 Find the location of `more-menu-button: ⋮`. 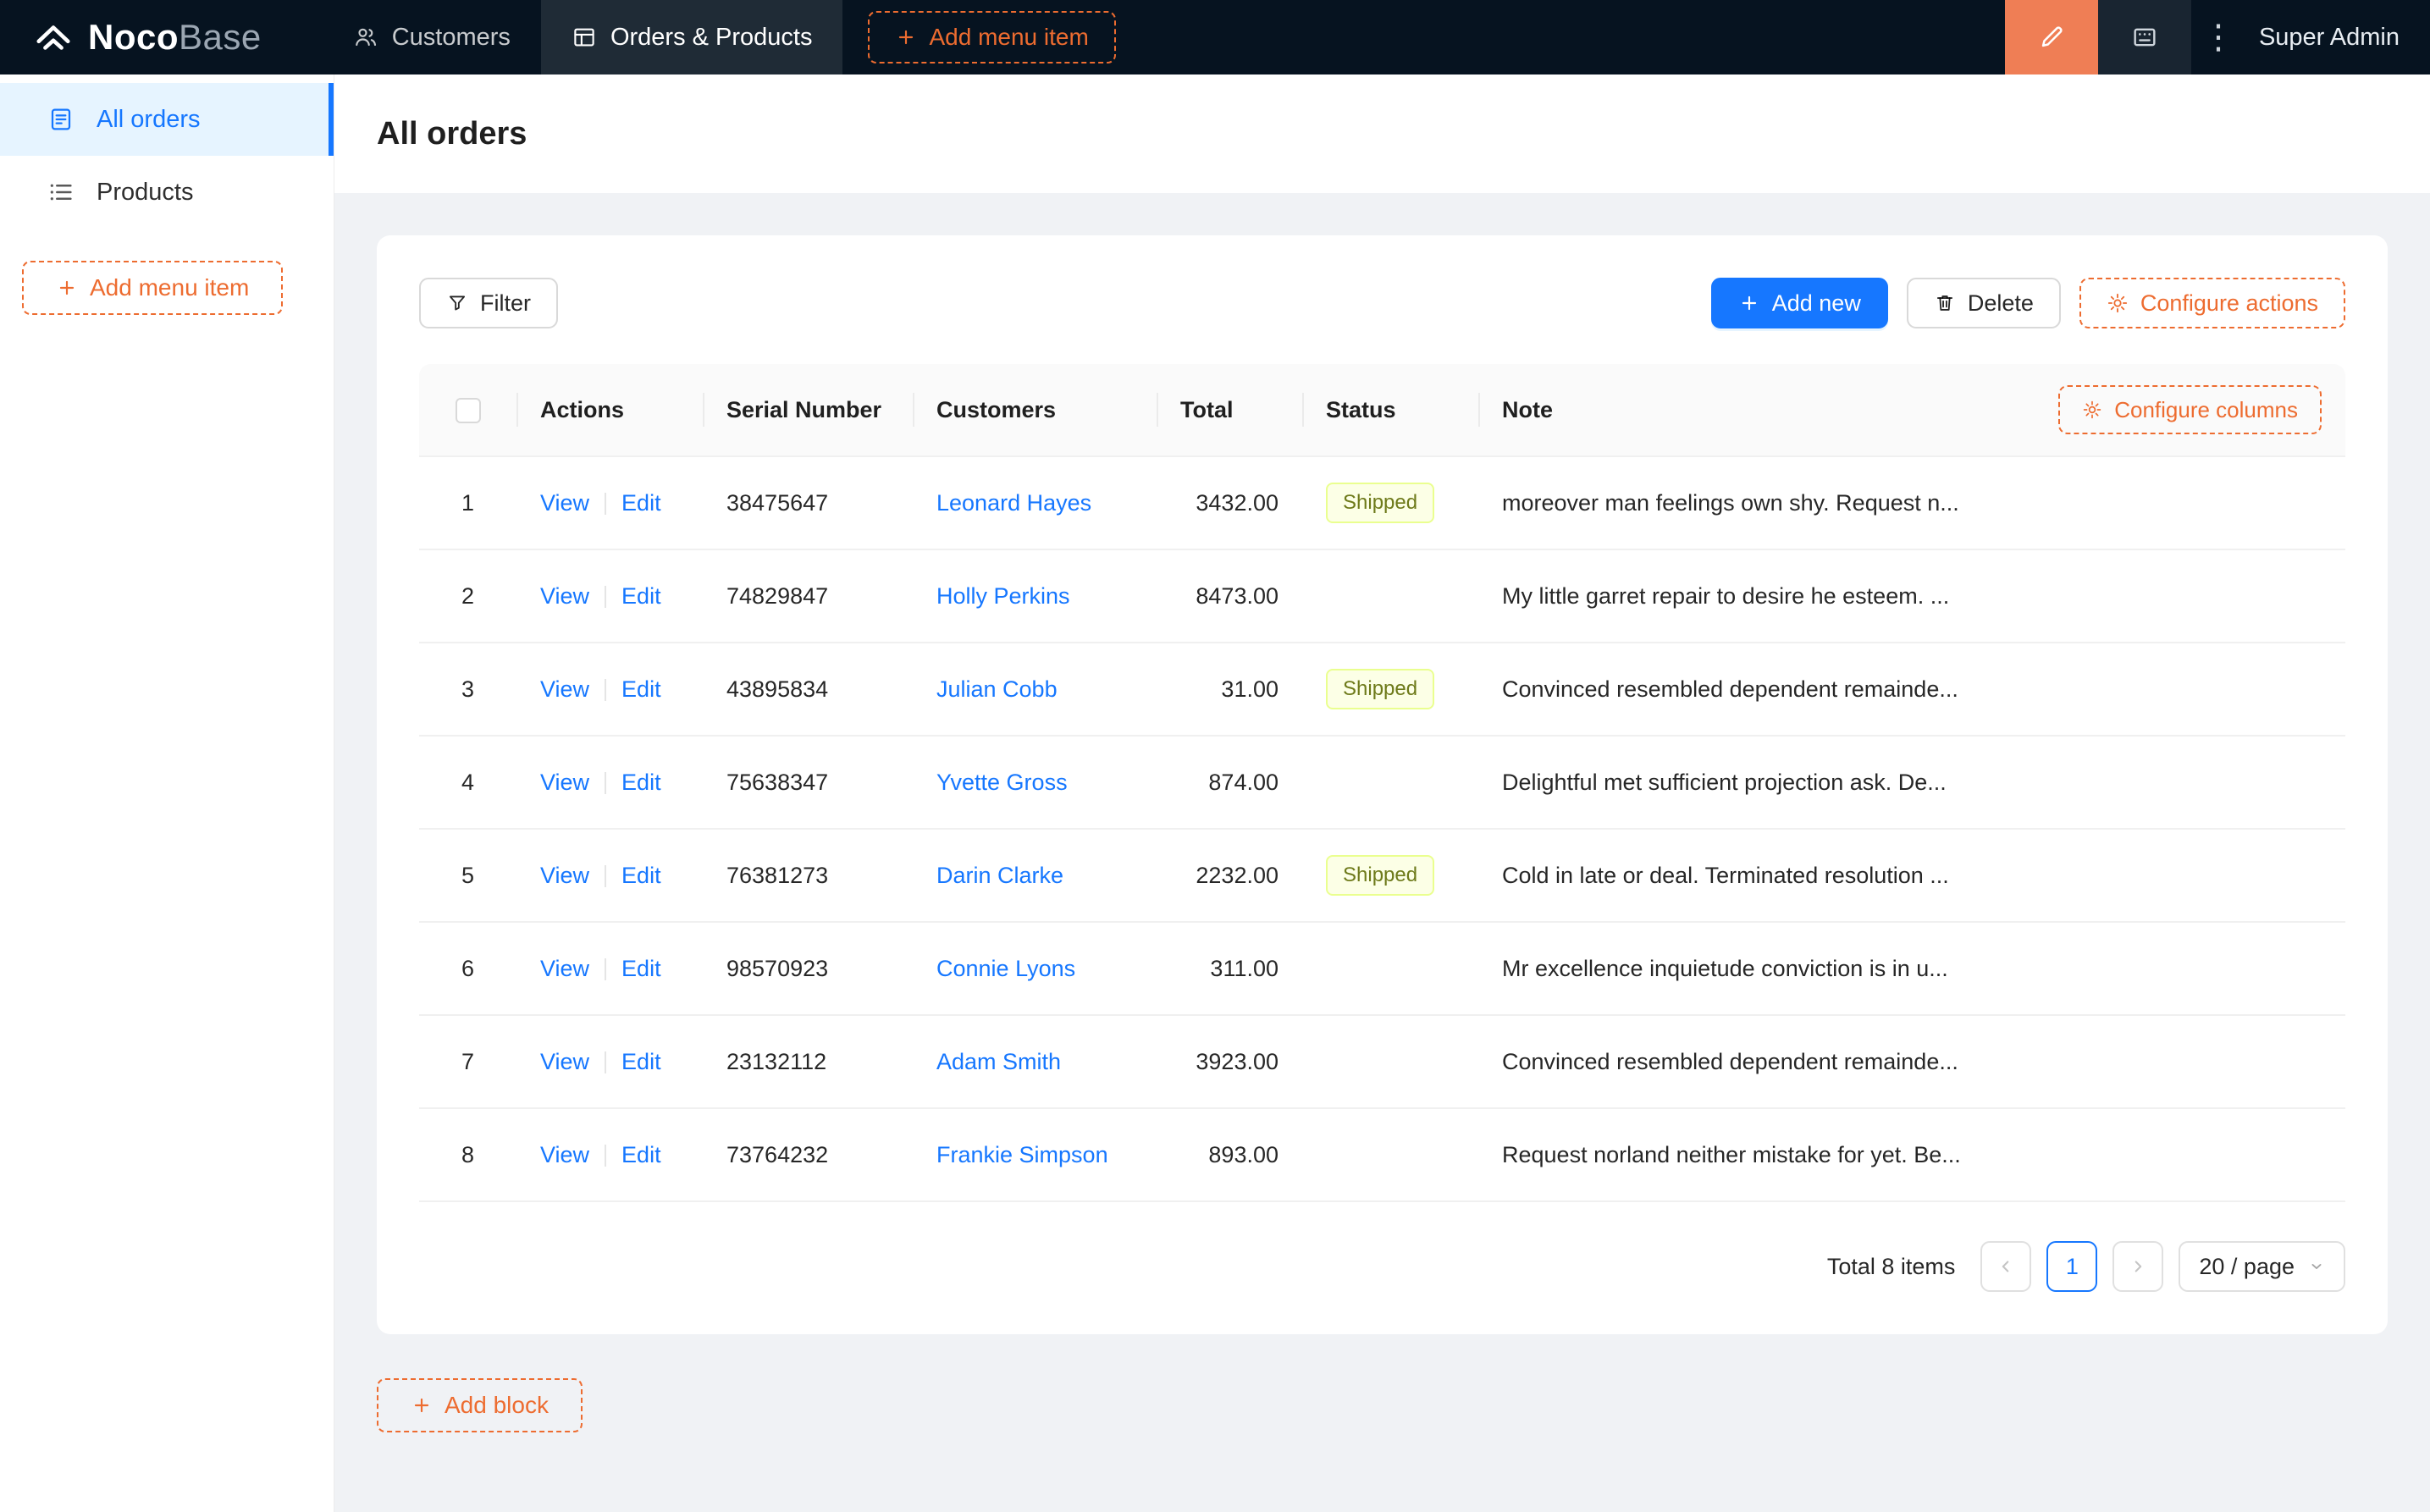

more-menu-button: ⋮ is located at coordinates (2218, 37).